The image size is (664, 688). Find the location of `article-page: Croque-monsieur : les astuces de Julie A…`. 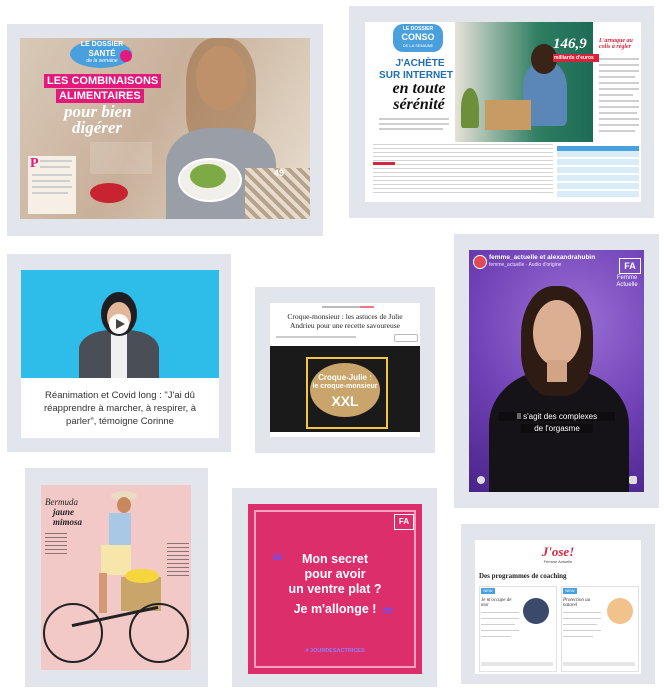

article-page: Croque-monsieur : les astuces de Julie A… is located at coordinates (345, 370).